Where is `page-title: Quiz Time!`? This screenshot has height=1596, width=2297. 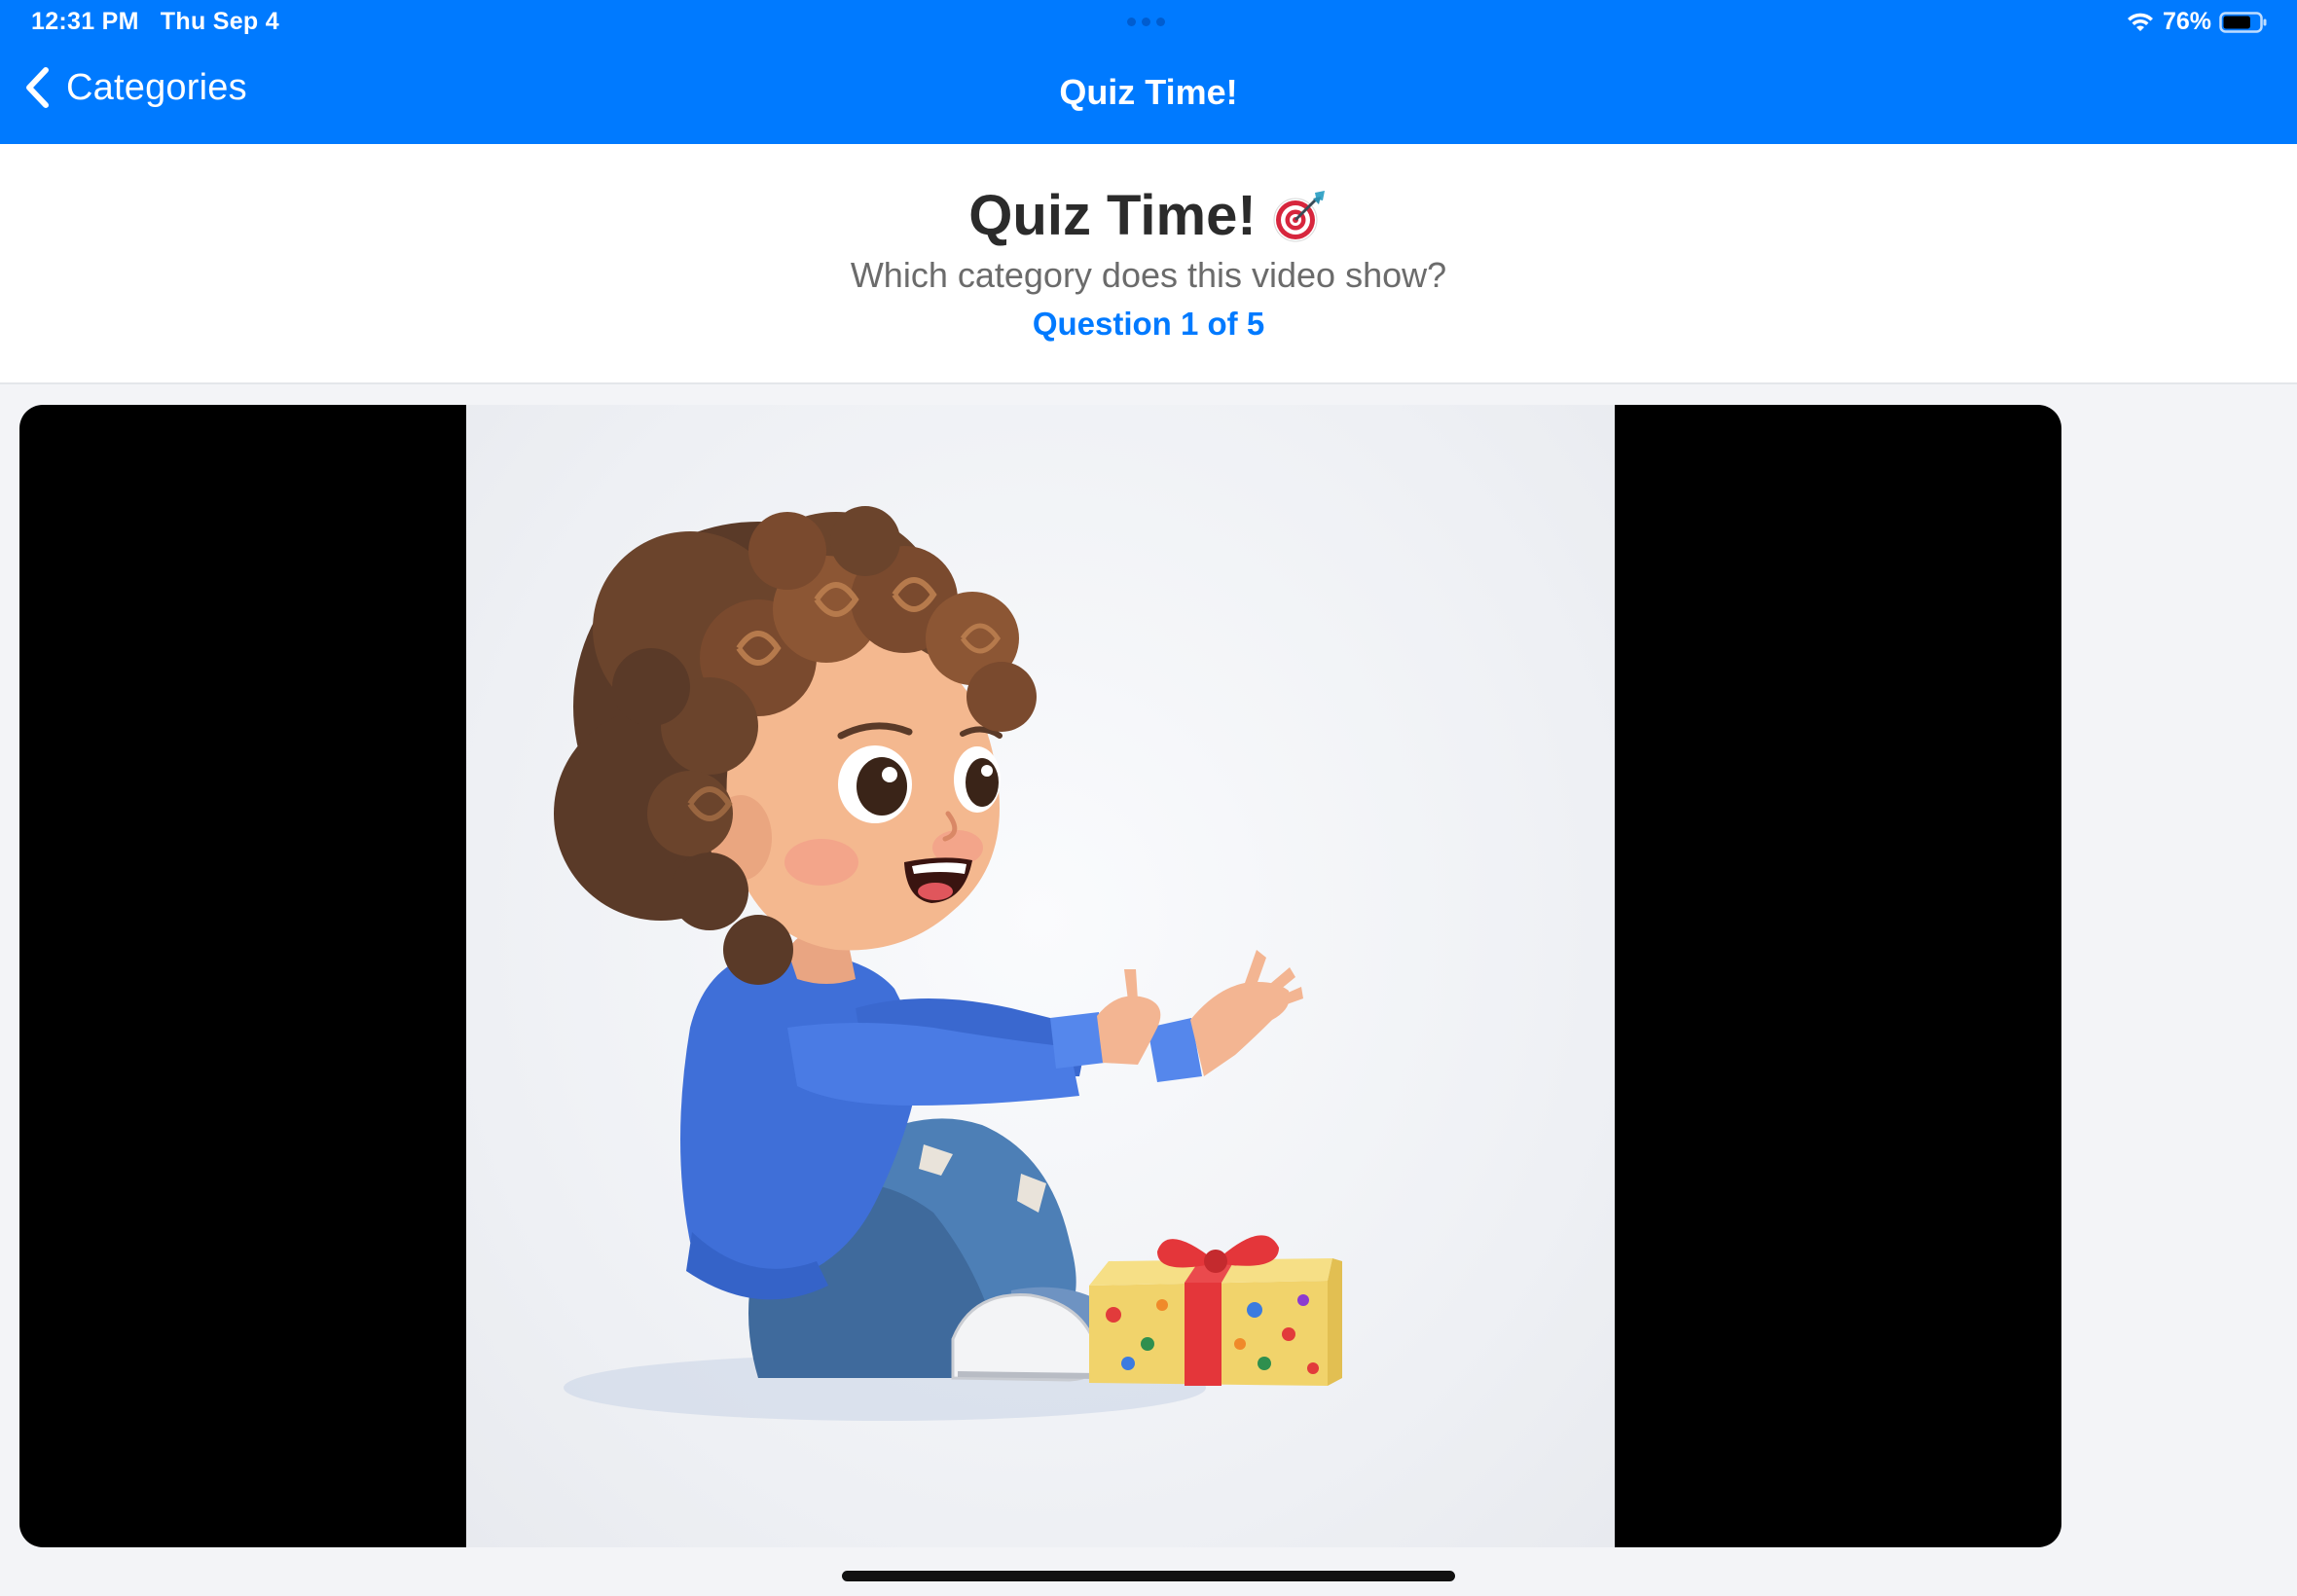
page-title: Quiz Time! is located at coordinates (1112, 215).